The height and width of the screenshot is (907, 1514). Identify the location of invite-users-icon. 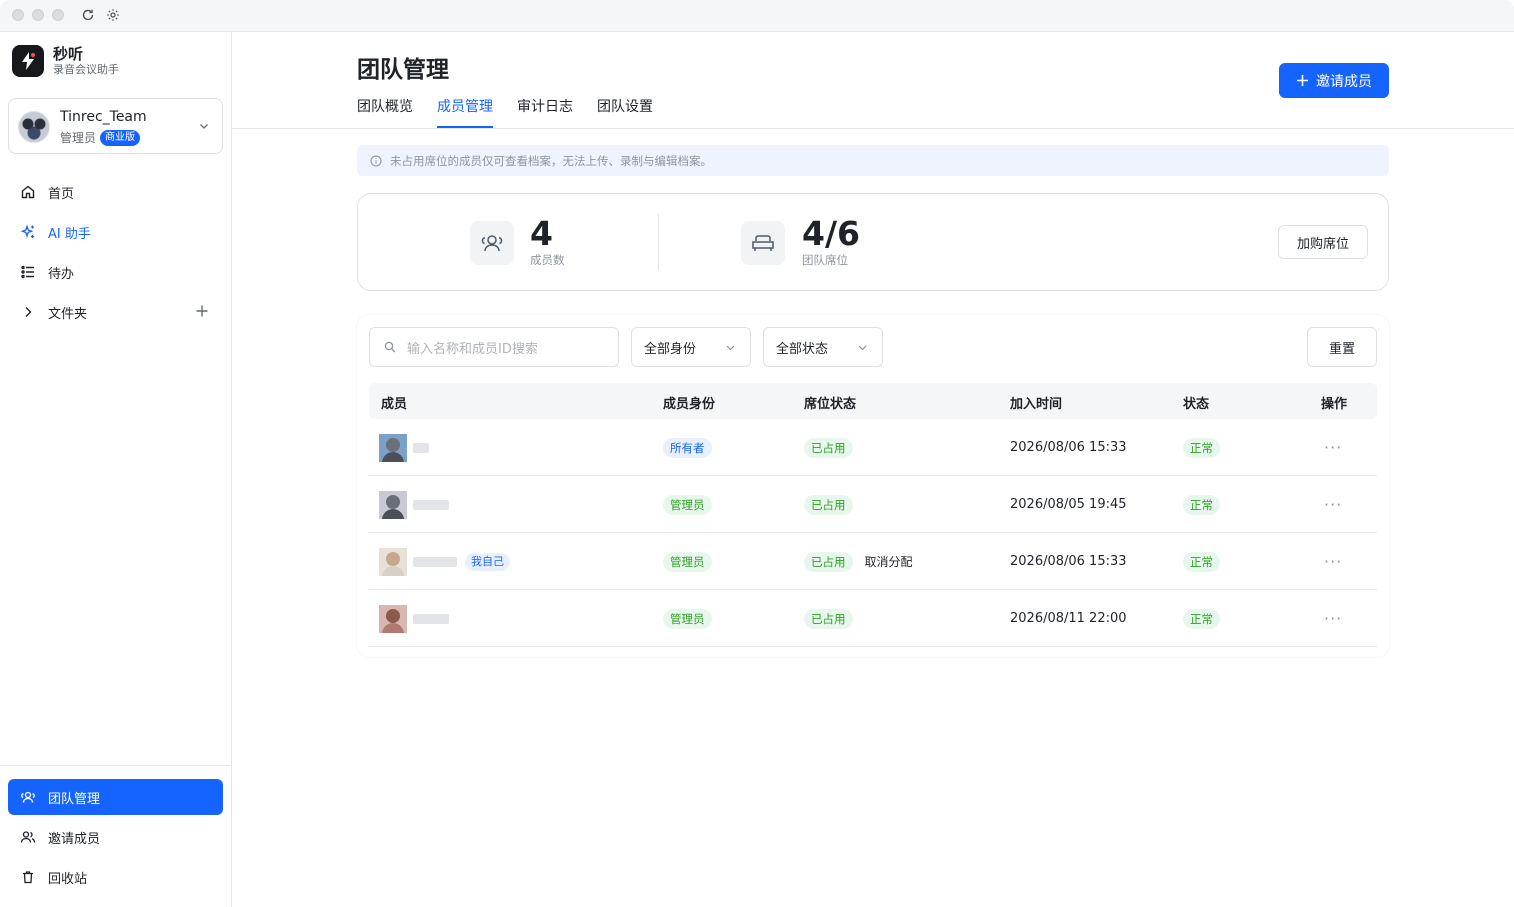
(28, 837).